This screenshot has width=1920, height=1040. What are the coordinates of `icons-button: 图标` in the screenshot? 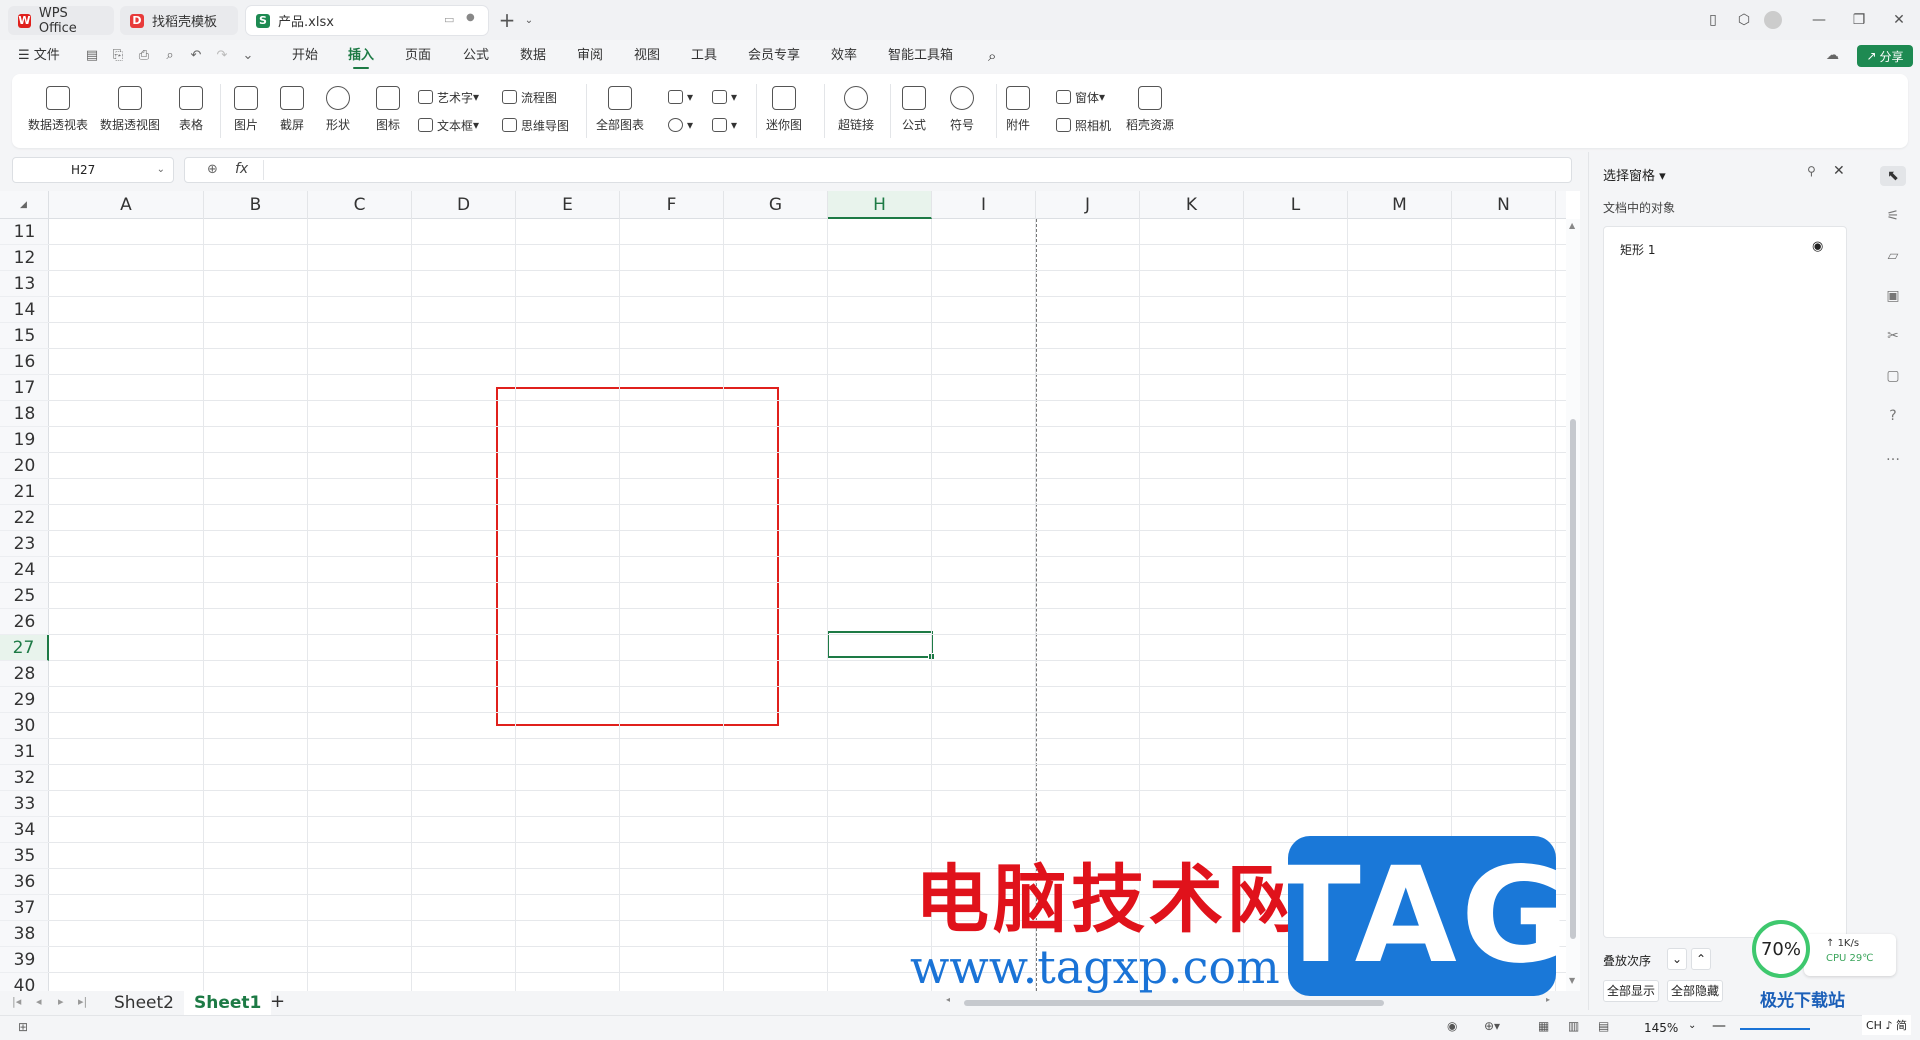 It's located at (388, 109).